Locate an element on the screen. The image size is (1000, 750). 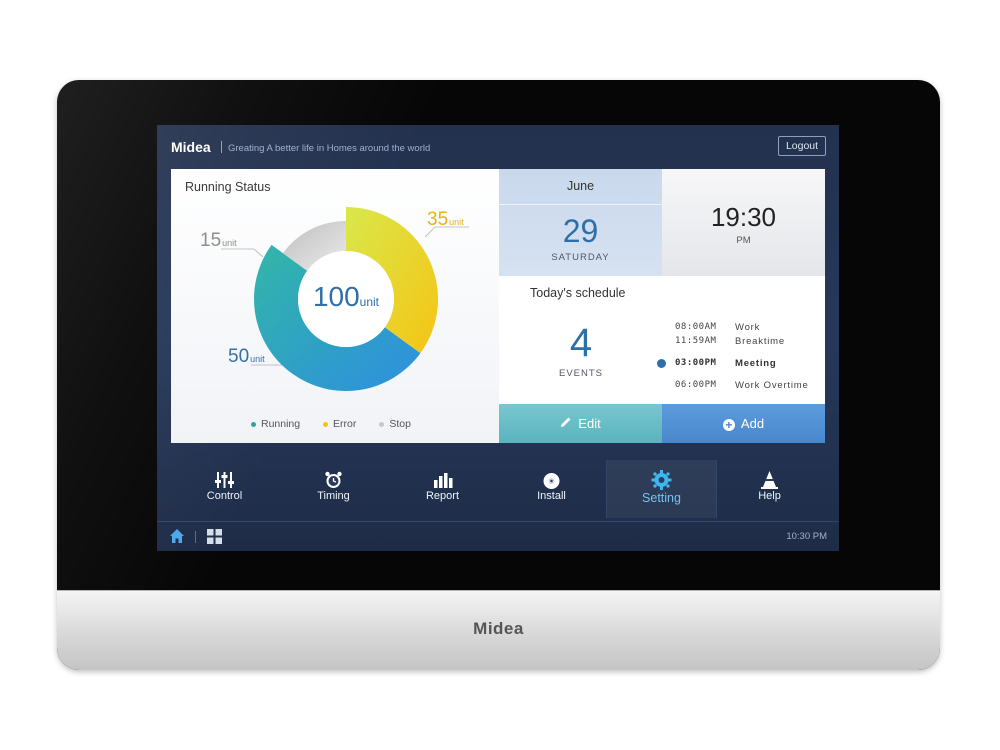
device-chin: Midea is located at coordinates (498, 630).